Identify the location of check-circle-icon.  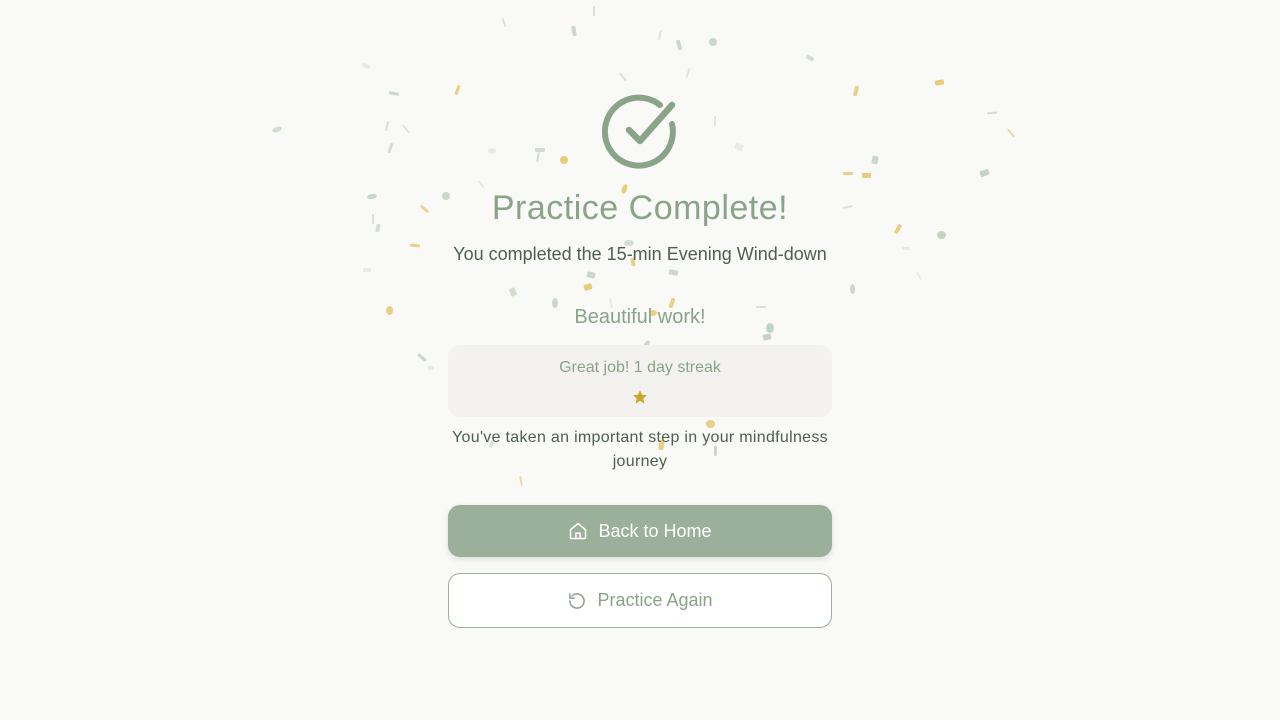
(639, 131).